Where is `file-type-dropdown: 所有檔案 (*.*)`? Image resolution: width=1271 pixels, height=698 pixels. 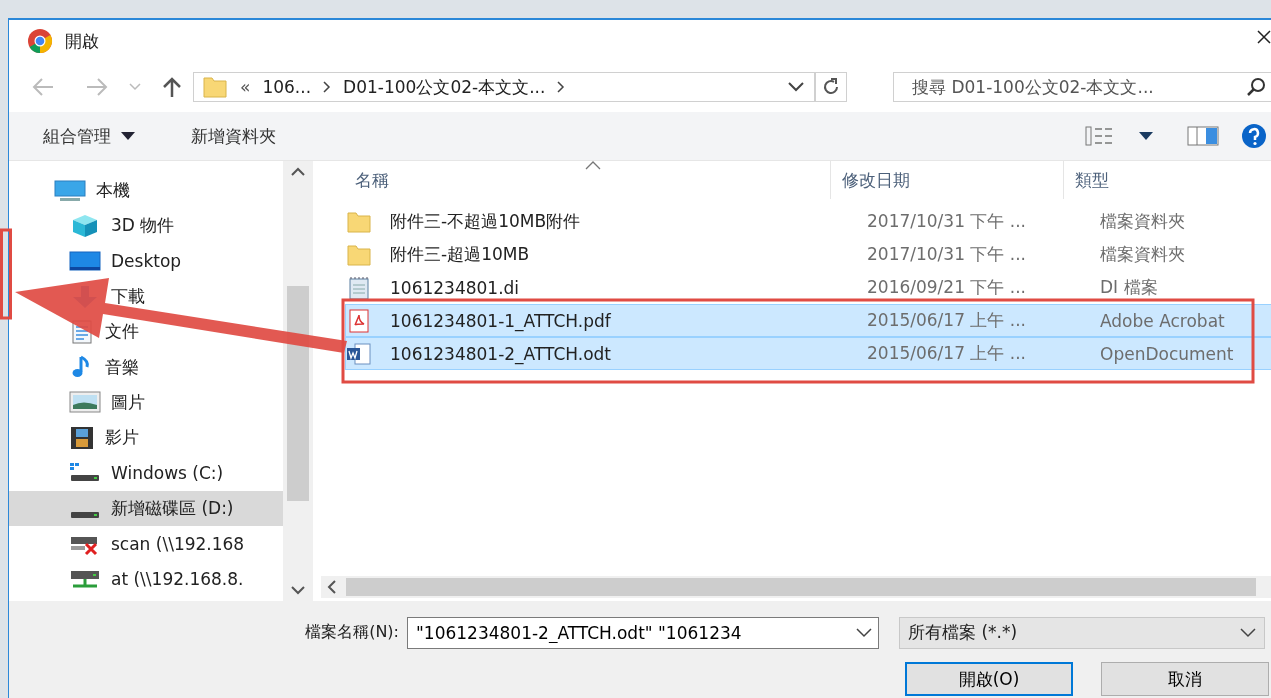
file-type-dropdown: 所有檔案 (*.*) is located at coordinates (1082, 632).